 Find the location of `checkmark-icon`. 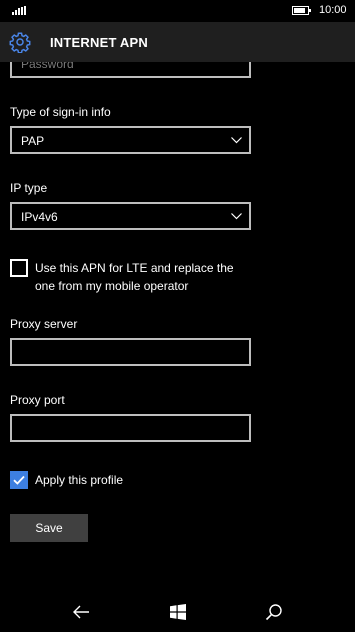

checkmark-icon is located at coordinates (19, 480).